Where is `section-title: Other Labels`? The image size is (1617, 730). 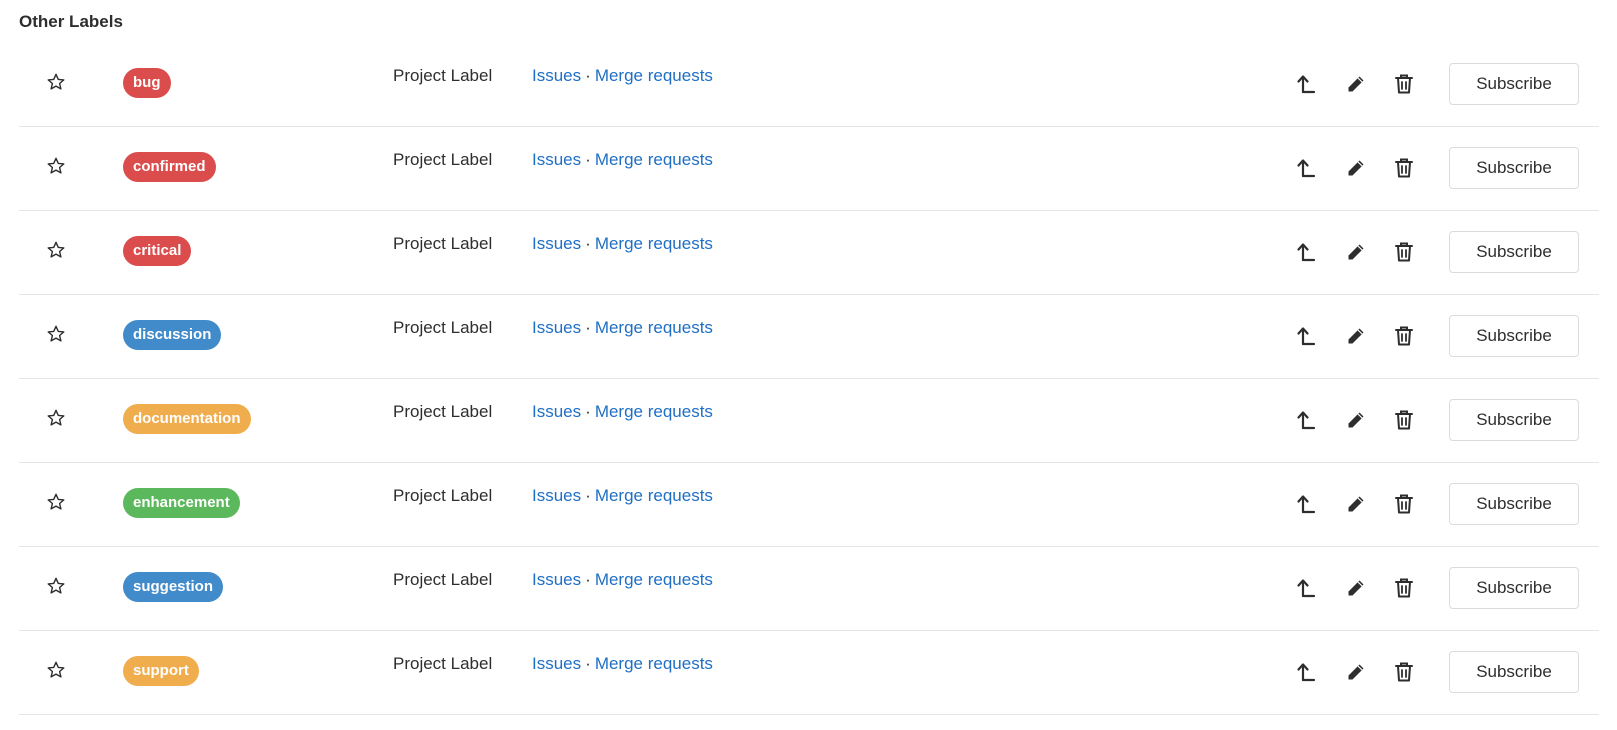
section-title: Other Labels is located at coordinates (71, 21).